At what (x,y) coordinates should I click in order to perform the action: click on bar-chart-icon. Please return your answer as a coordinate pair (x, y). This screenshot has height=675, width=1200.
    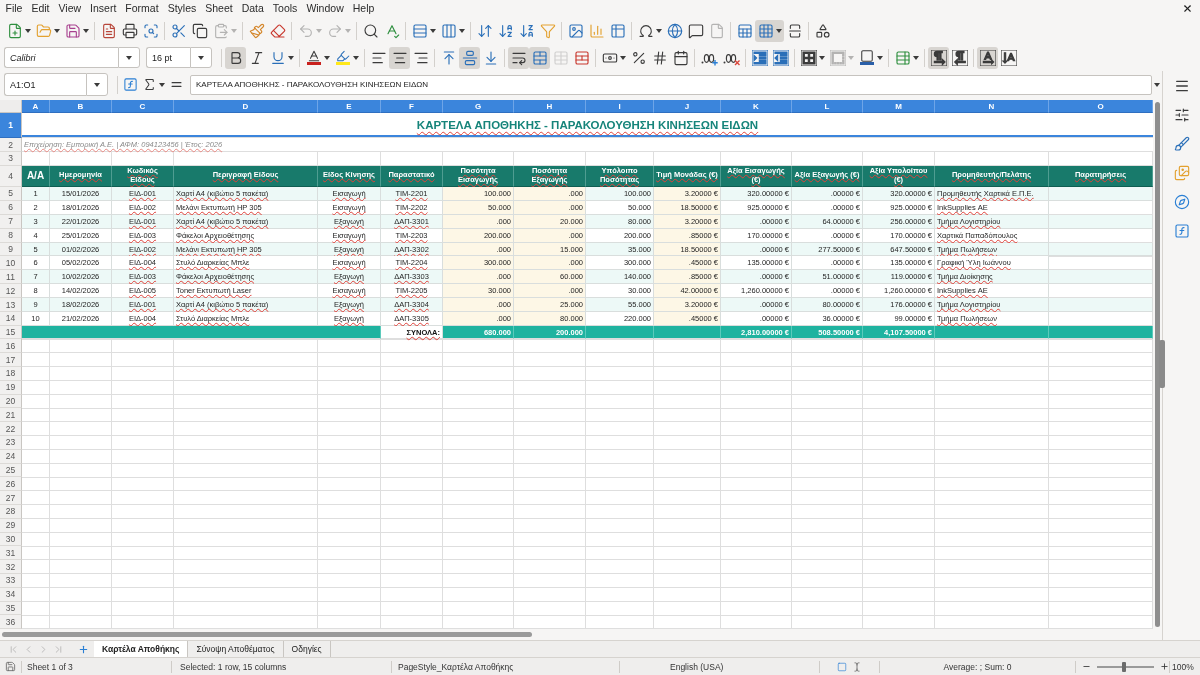
    Looking at the image, I should click on (596, 30).